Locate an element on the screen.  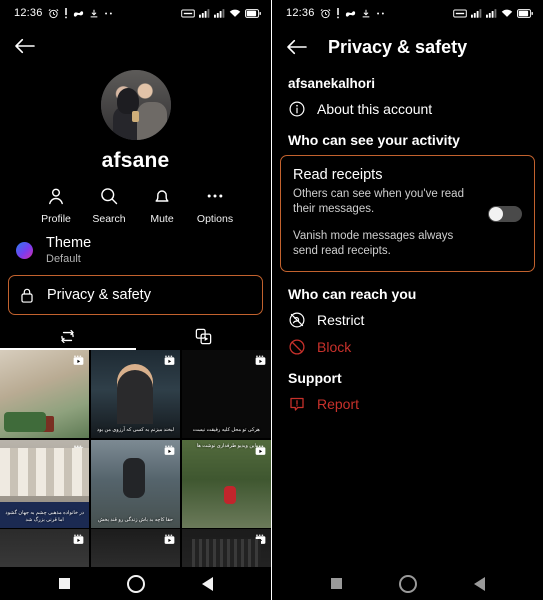
action-options-label: Options is located at coordinates (215, 219).